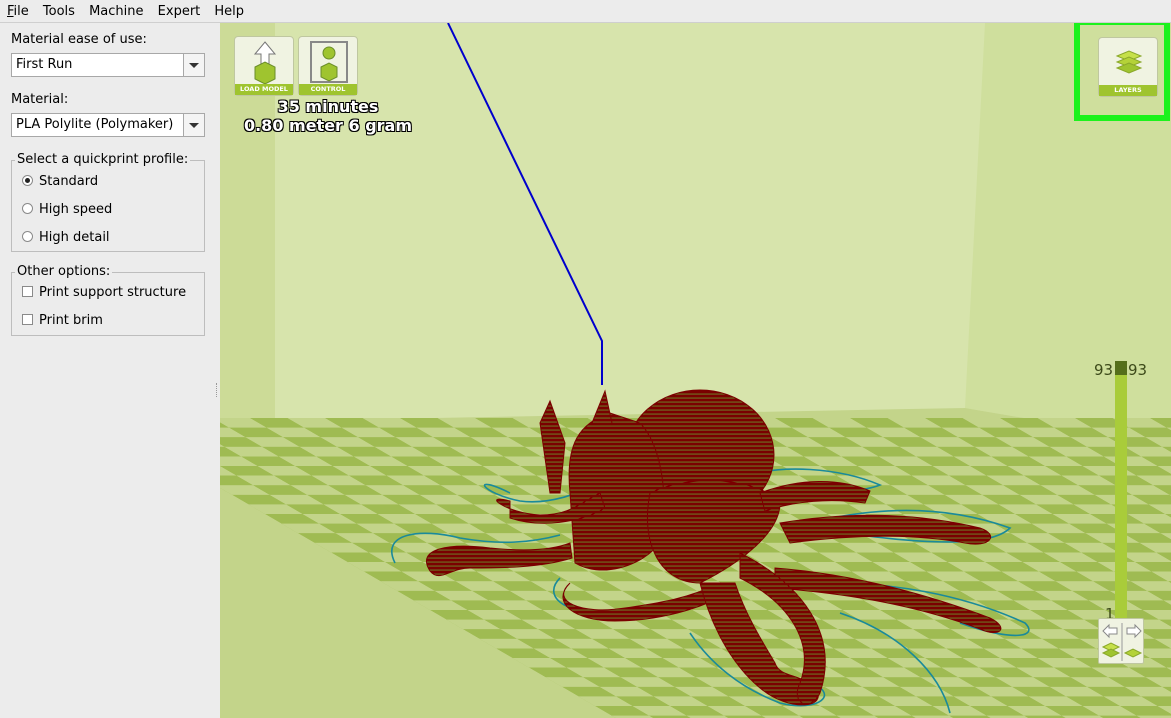 The image size is (1171, 718). I want to click on checkbox-brim: Print brim, so click(62, 321).